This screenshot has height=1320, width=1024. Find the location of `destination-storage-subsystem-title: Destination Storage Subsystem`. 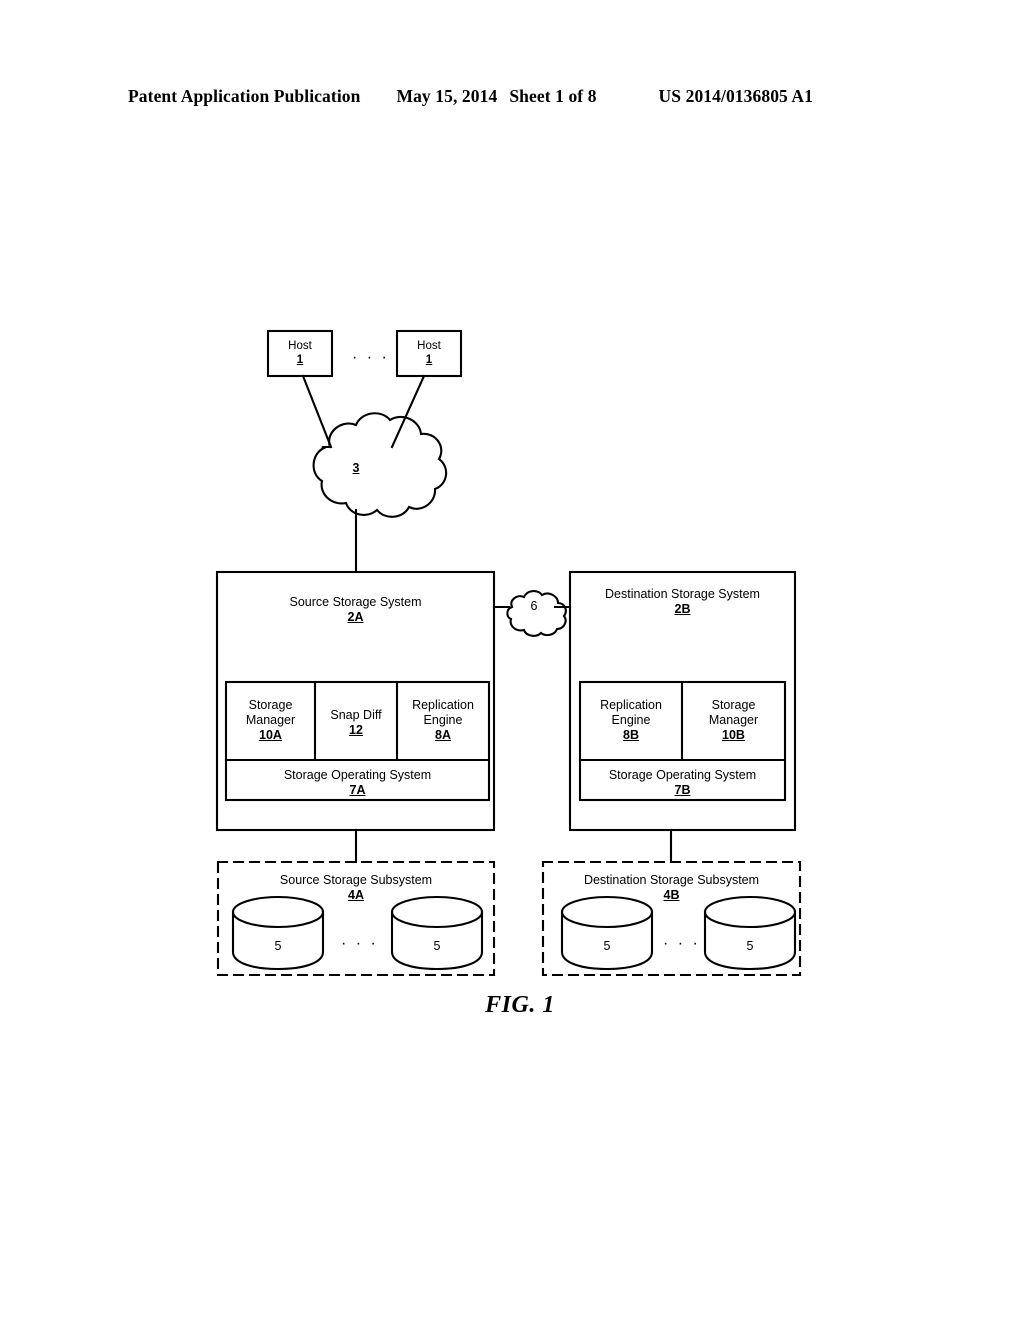

destination-storage-subsystem-title: Destination Storage Subsystem is located at coordinates (671, 880).